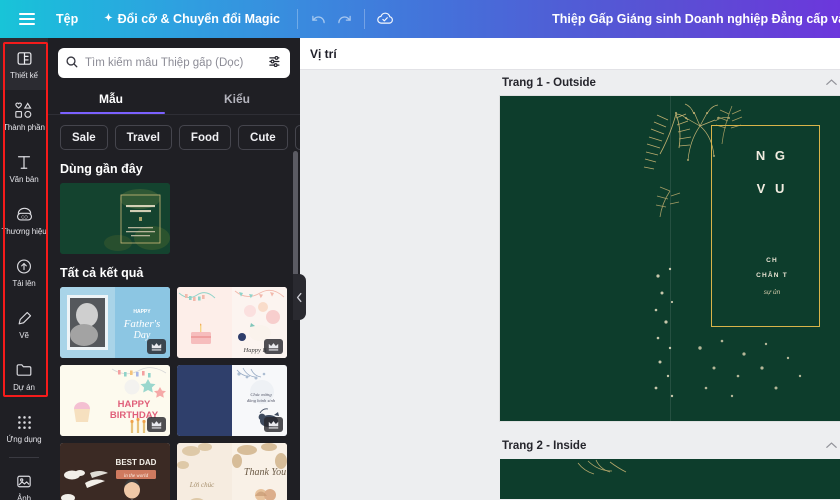  What do you see at coordinates (544, 446) in the screenshot?
I see `page-title-2: Trang 2 - Inside` at bounding box center [544, 446].